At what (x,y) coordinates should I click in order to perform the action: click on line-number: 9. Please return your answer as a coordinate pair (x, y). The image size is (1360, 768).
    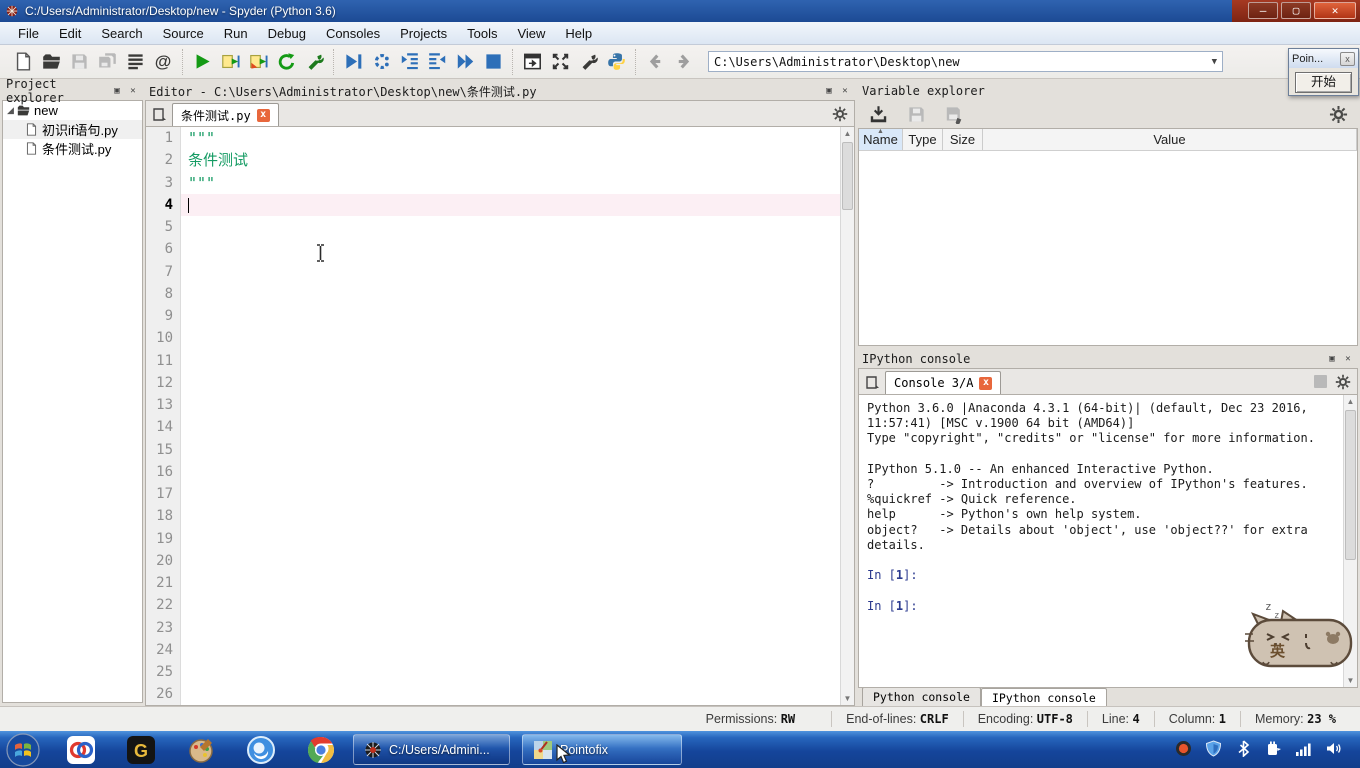
    Looking at the image, I should click on (163, 316).